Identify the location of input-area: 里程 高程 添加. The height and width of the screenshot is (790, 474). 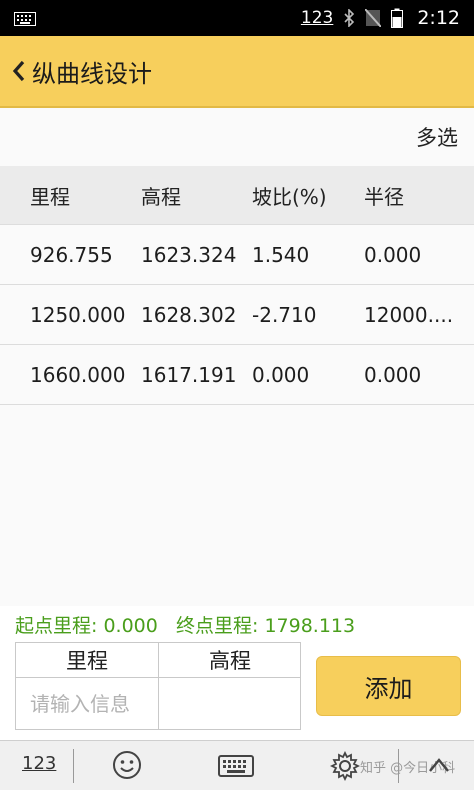
(237, 690).